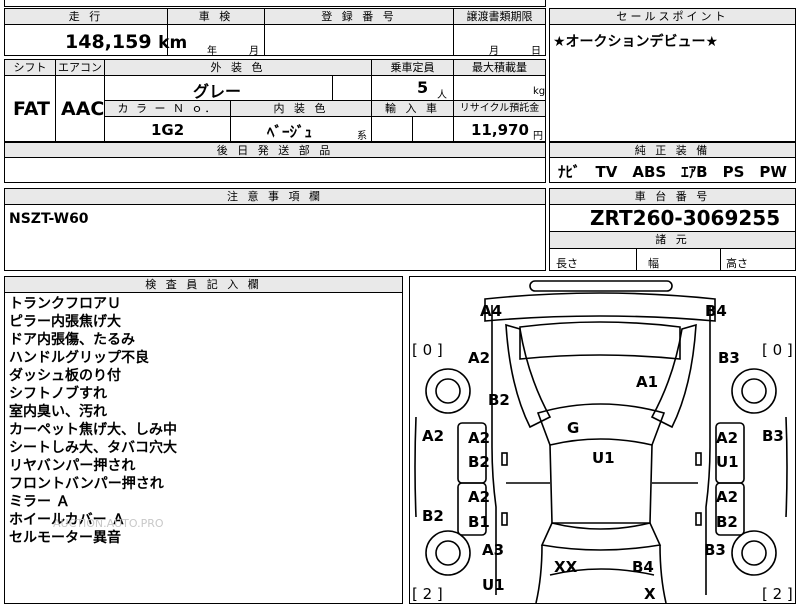 Image resolution: width=800 pixels, height=604 pixels. What do you see at coordinates (499, 108) in the screenshot?
I see `recycle-fee-label: リサイクル預託金` at bounding box center [499, 108].